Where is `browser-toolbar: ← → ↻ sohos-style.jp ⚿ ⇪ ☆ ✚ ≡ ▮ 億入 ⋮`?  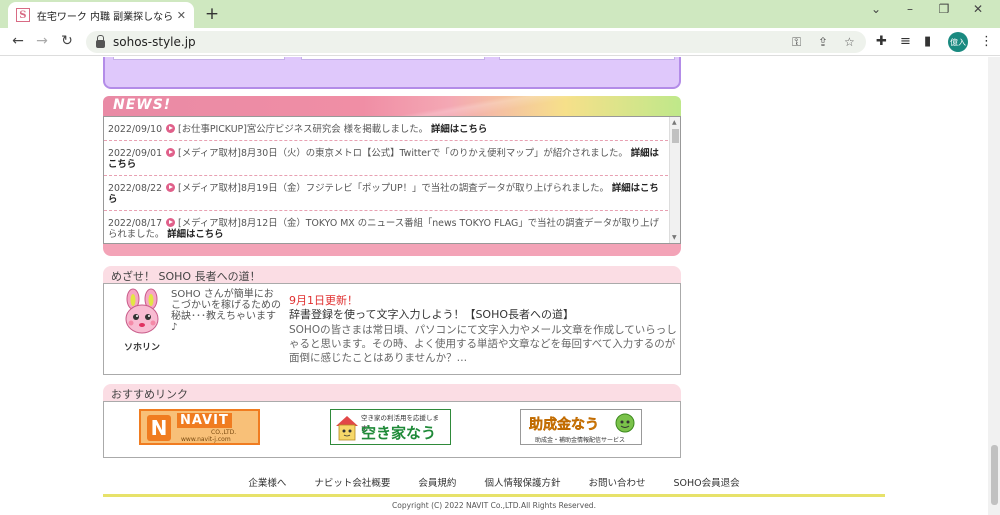 browser-toolbar: ← → ↻ sohos-style.jp ⚿ ⇪ ☆ ✚ ≡ ▮ 億入 ⋮ is located at coordinates (500, 42).